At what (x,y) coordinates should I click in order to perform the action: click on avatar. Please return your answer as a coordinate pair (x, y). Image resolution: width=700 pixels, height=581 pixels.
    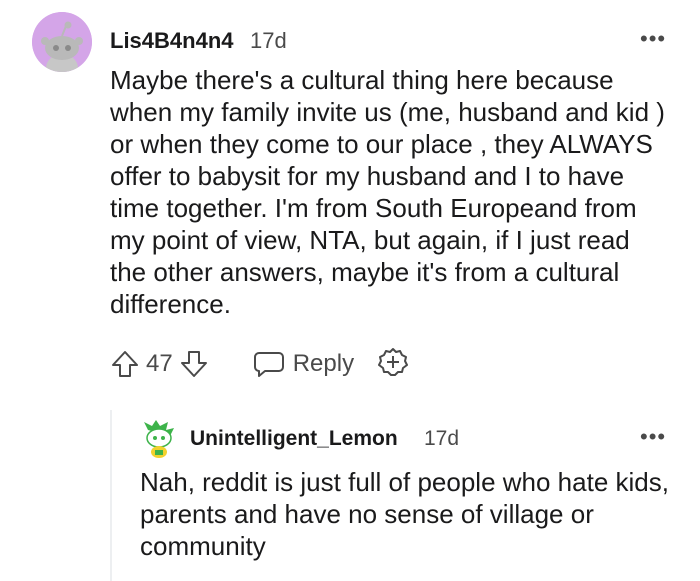
    Looking at the image, I should click on (62, 42).